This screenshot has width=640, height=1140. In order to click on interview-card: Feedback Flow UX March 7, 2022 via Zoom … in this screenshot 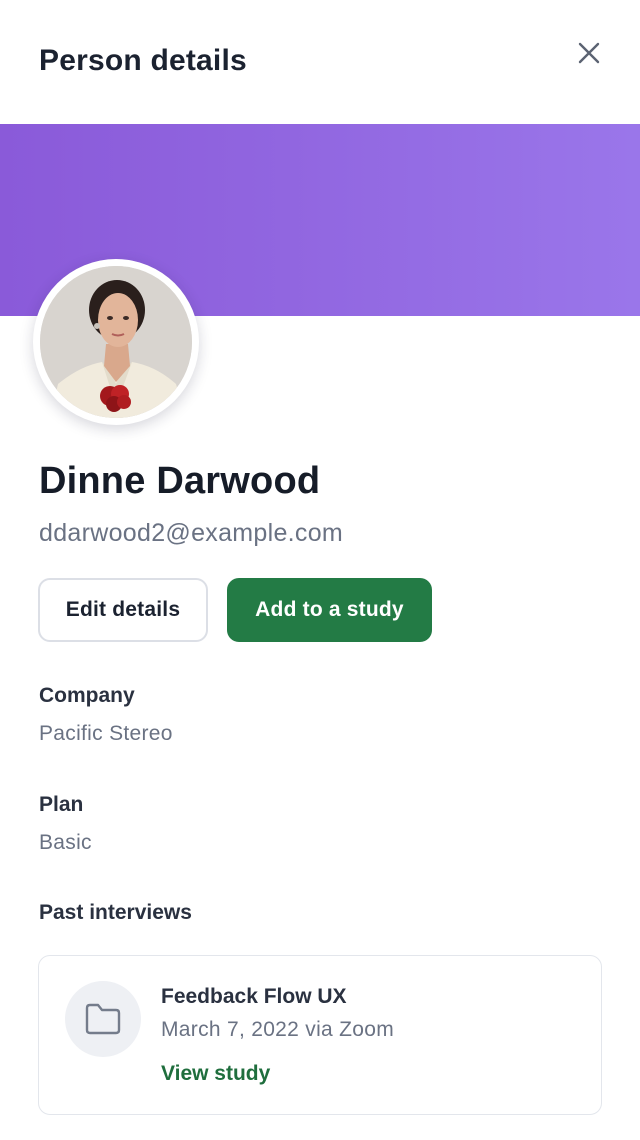, I will do `click(320, 1035)`.